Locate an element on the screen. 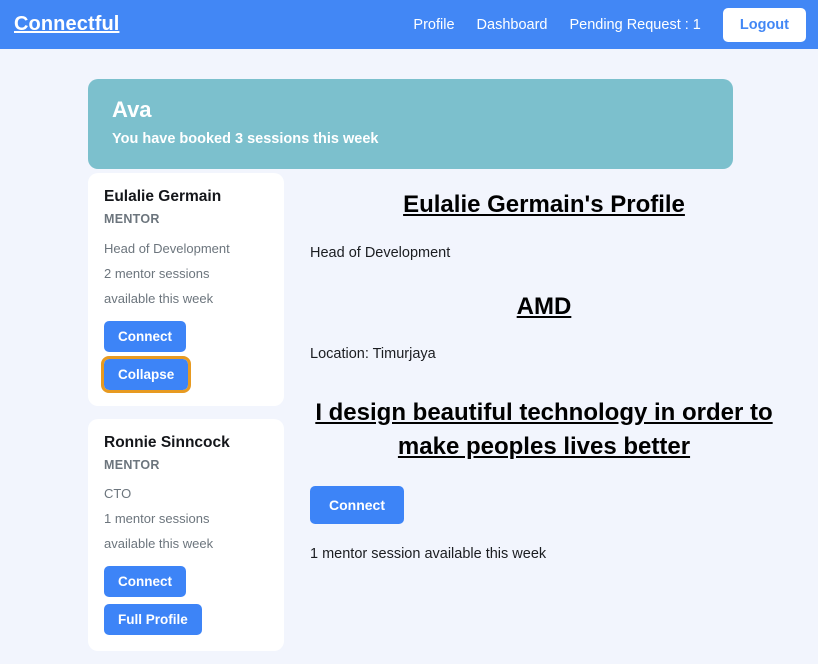 This screenshot has width=818, height=664. mentor-card-actions: Connect Collapse is located at coordinates (184, 356).